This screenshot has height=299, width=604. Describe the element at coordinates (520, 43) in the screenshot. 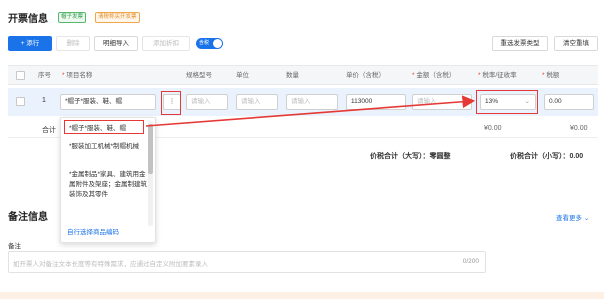

I see `reselect-invoice-type-button: 重选发票类型` at that location.